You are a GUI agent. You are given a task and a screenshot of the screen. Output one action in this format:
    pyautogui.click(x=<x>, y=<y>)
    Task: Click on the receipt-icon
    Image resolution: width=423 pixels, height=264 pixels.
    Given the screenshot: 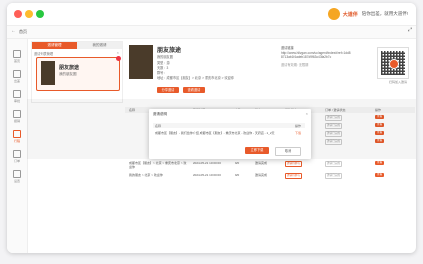 What is the action you would take?
    pyautogui.click(x=17, y=114)
    